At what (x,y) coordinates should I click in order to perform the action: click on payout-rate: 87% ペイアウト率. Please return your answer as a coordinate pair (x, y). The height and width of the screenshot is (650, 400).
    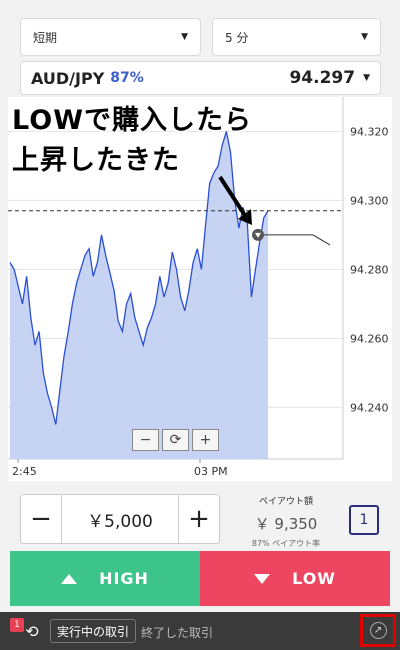
    Looking at the image, I should click on (286, 543).